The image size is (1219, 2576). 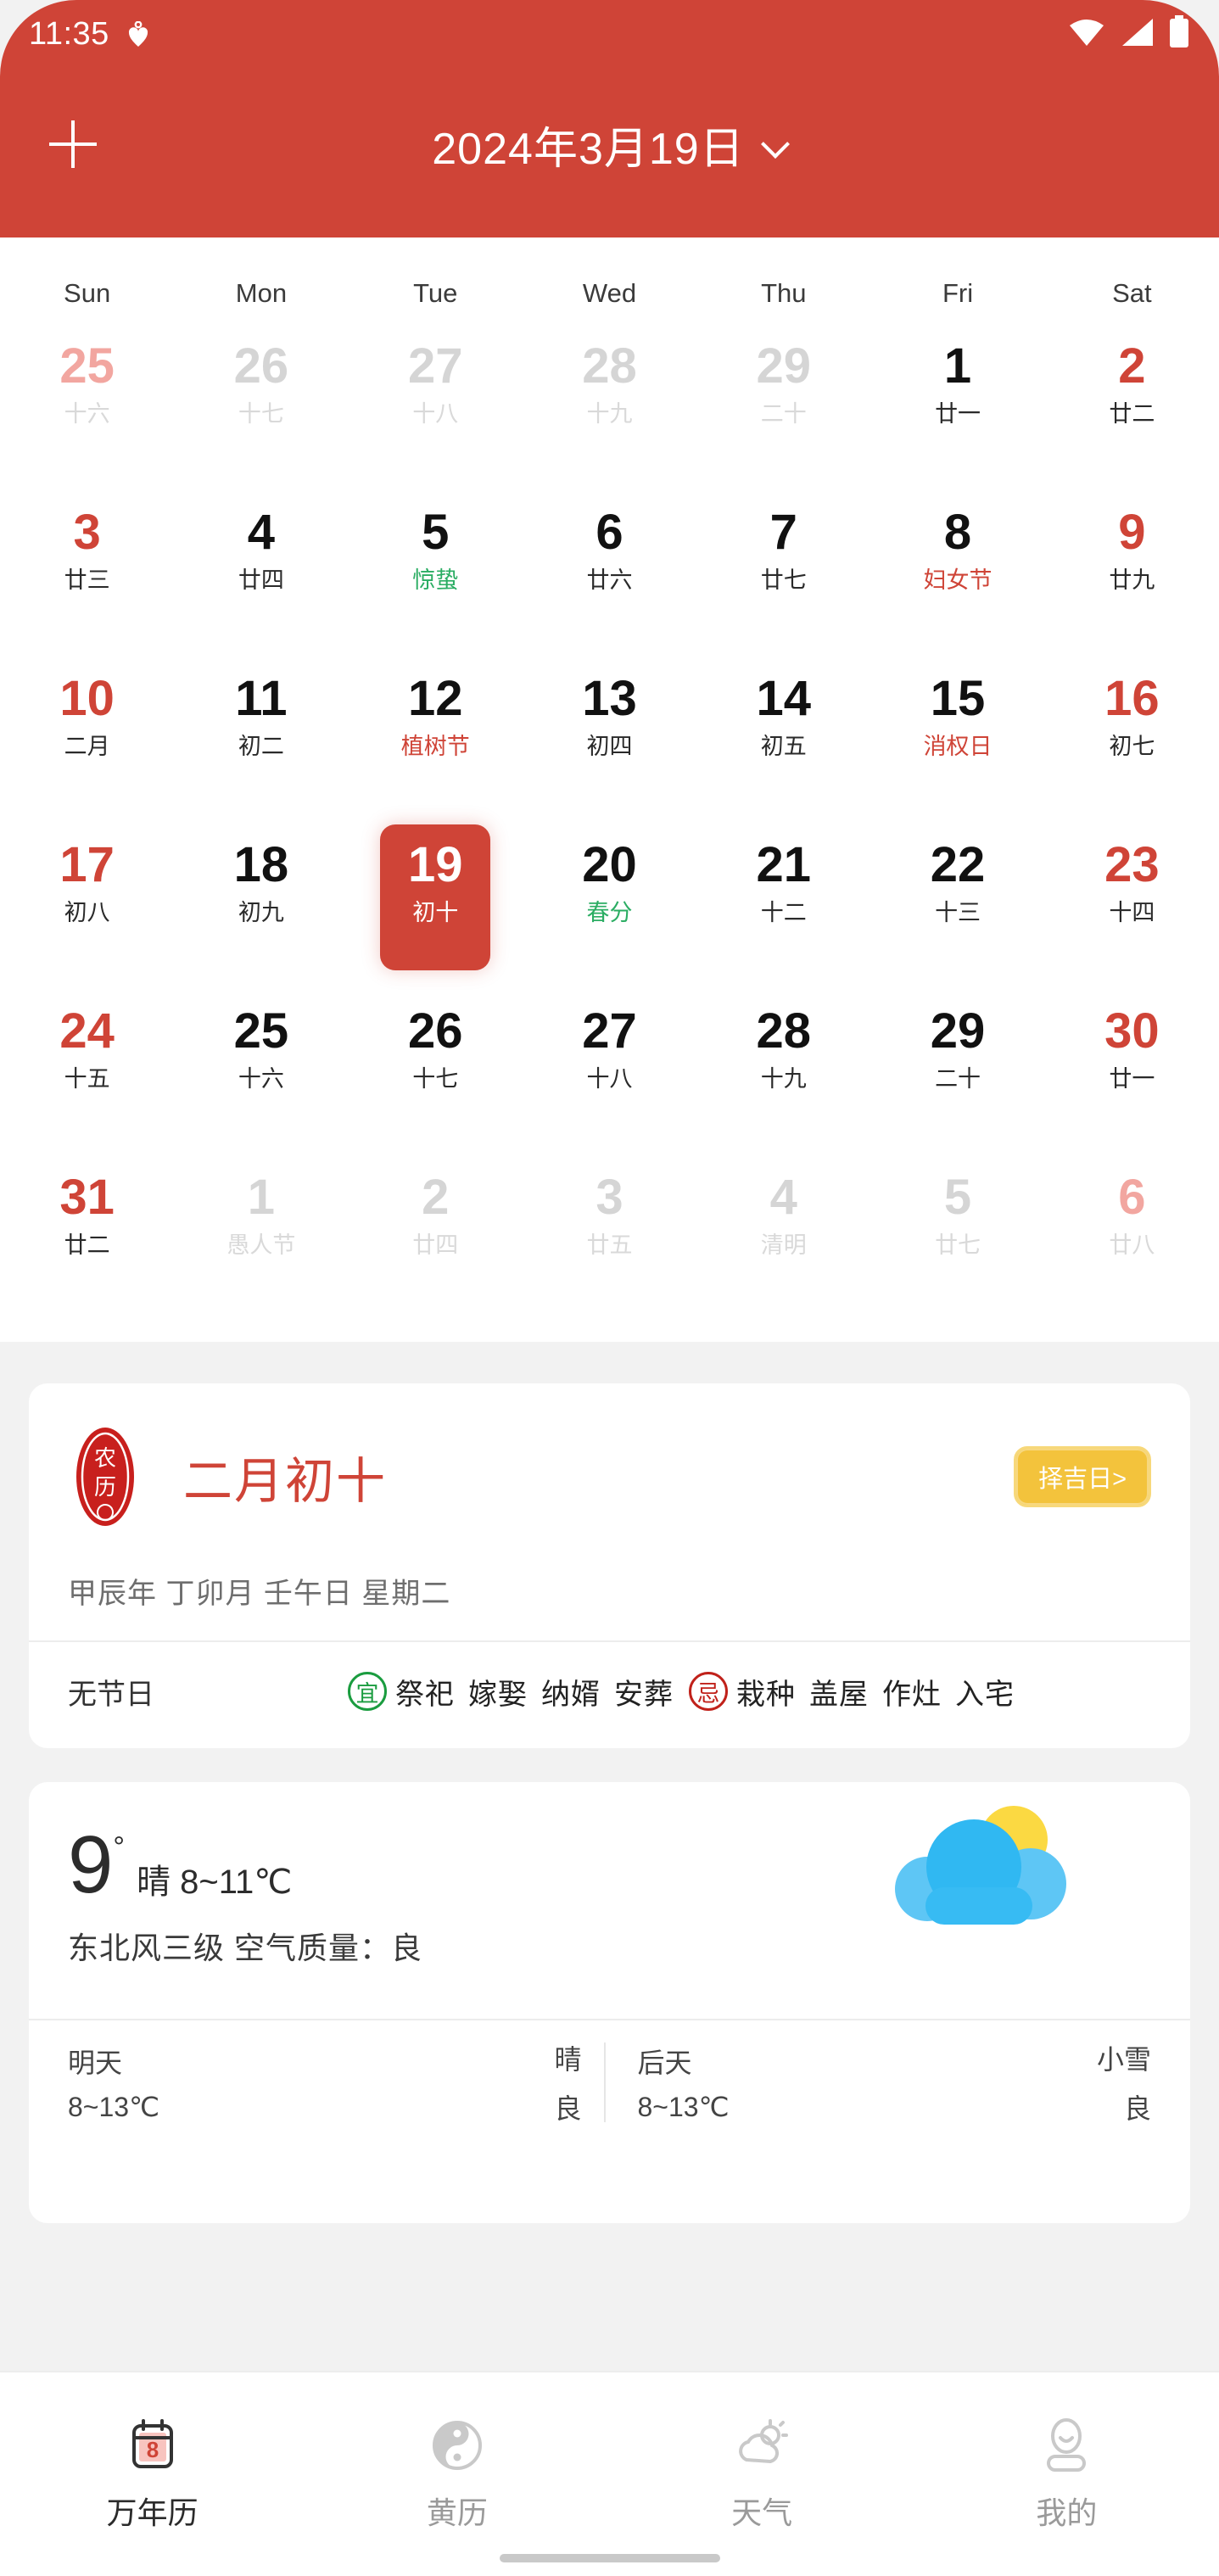 I want to click on day-cell: 6 廿六, so click(x=609, y=572).